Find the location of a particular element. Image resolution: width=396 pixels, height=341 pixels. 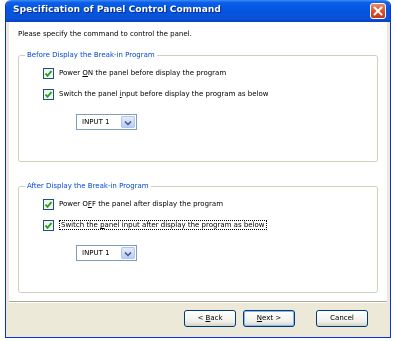

button-bar: < Back Next > Cancel is located at coordinates (198, 318).